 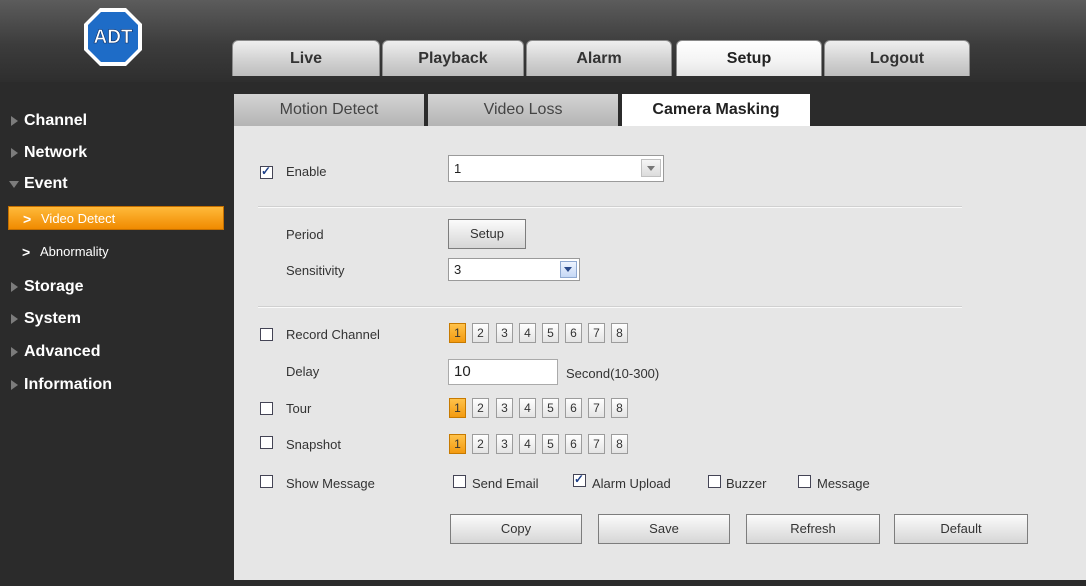 What do you see at coordinates (579, 479) in the screenshot?
I see `alarm-upload-checkbox` at bounding box center [579, 479].